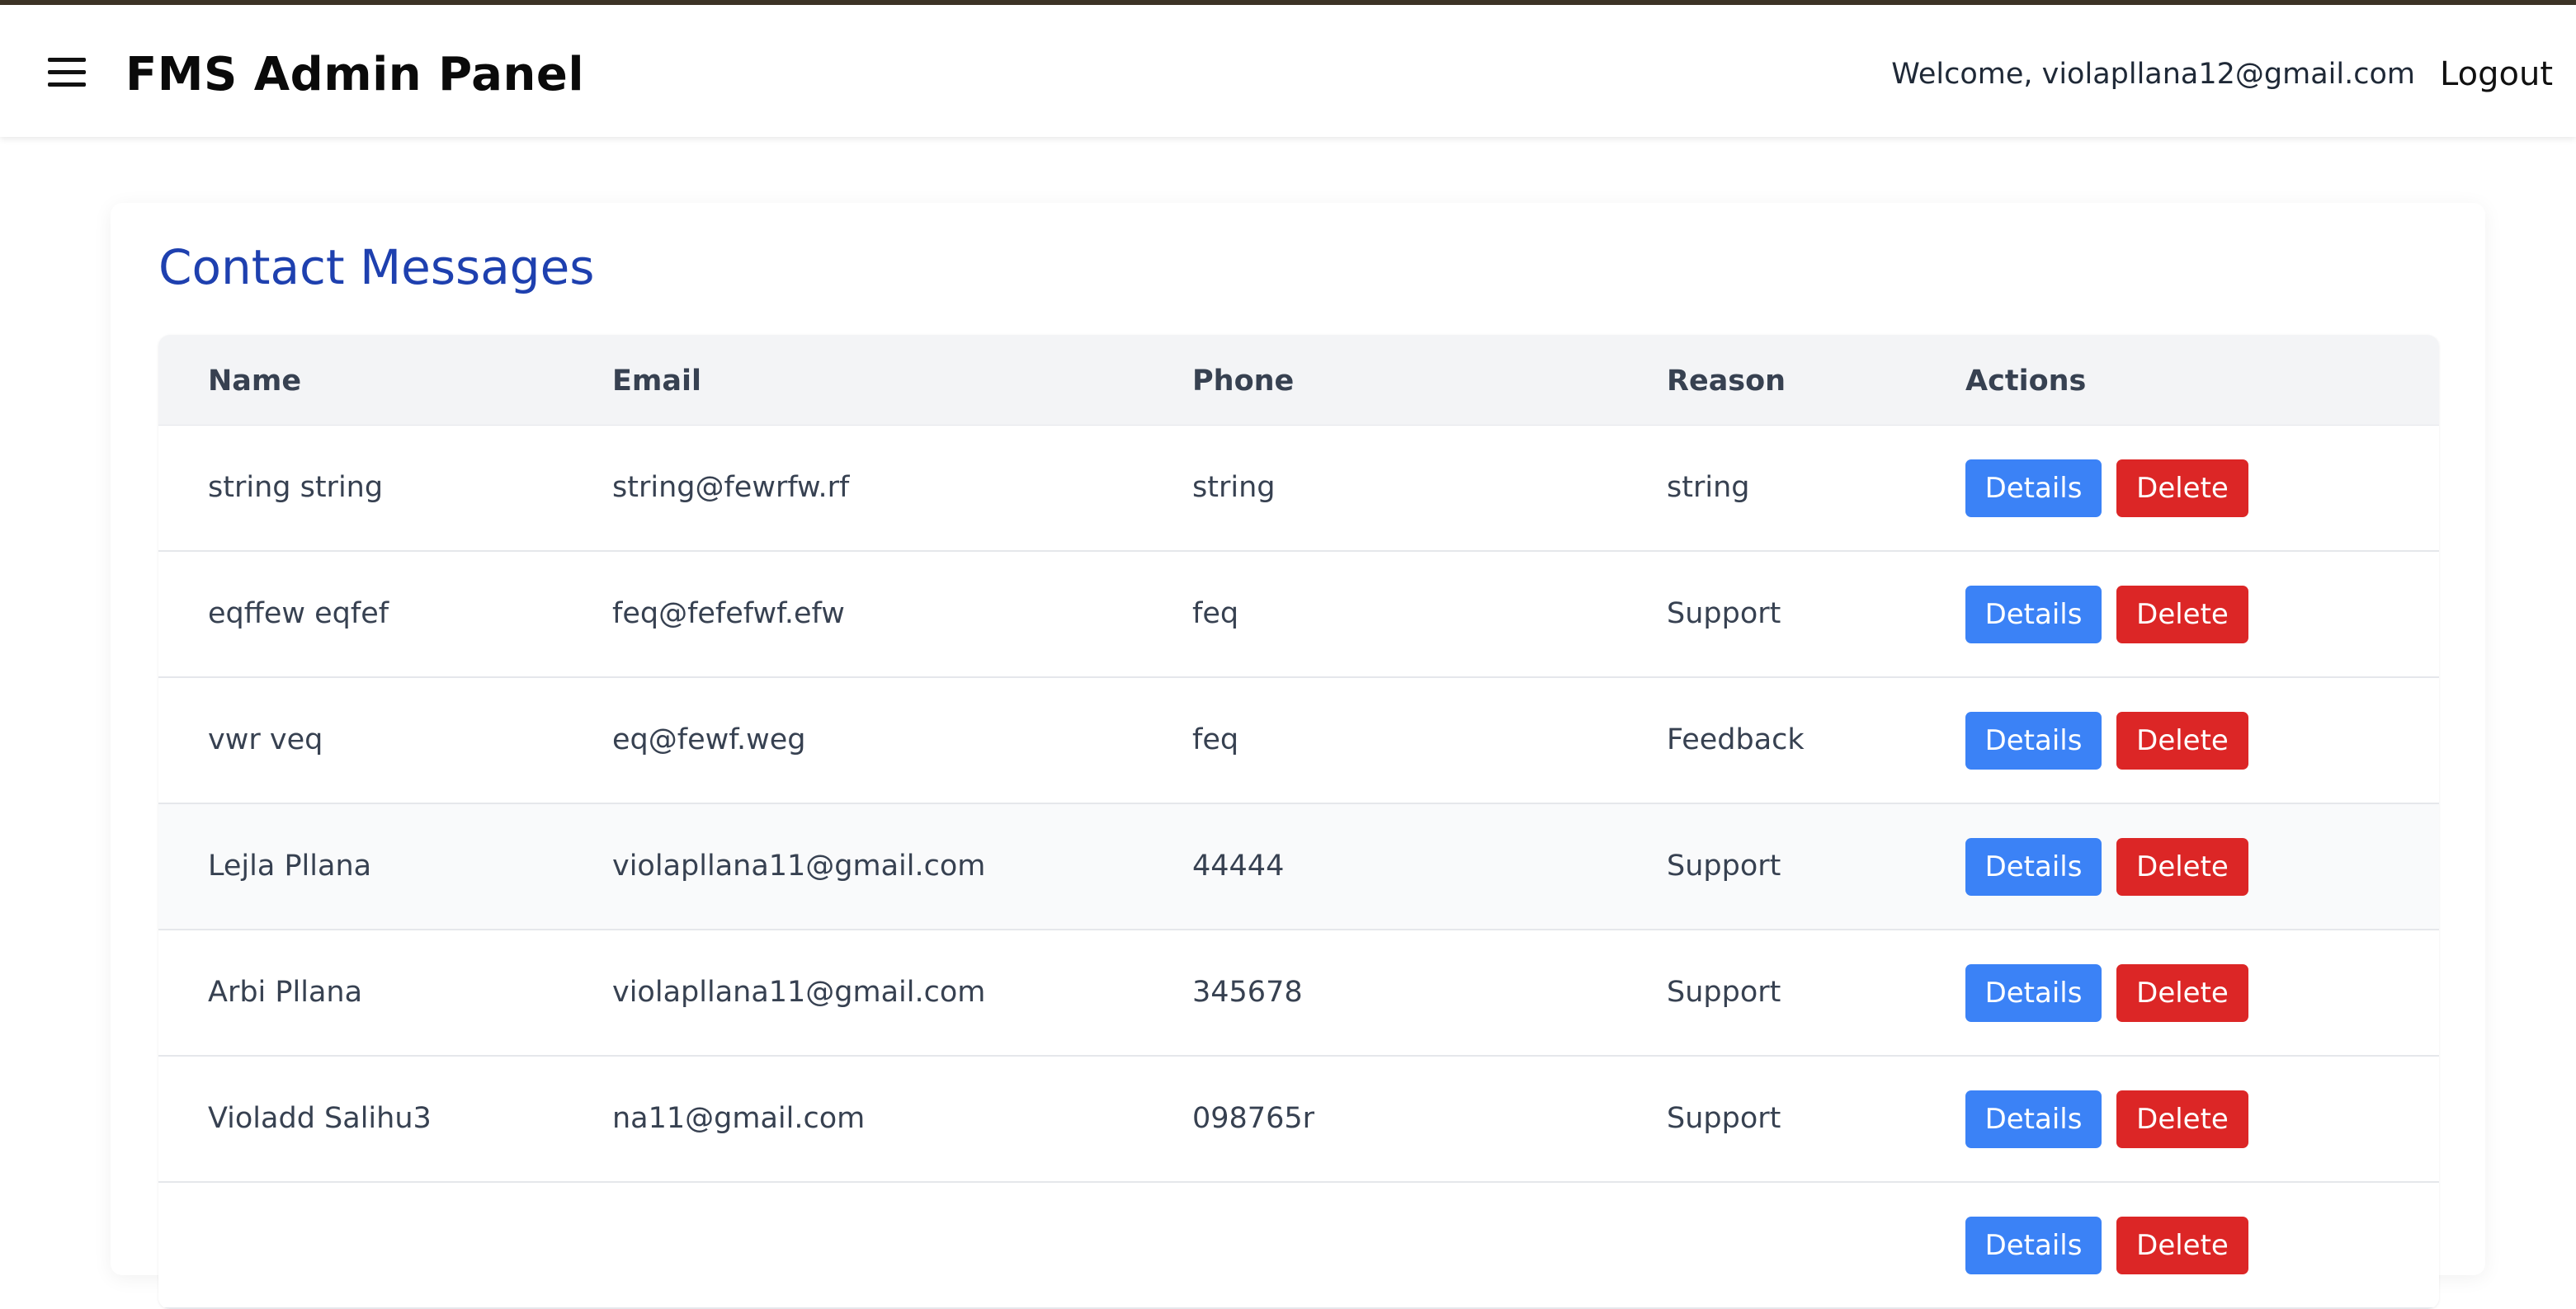 This screenshot has height=1309, width=2576. I want to click on cell-name: eqffew eqfef, so click(298, 613).